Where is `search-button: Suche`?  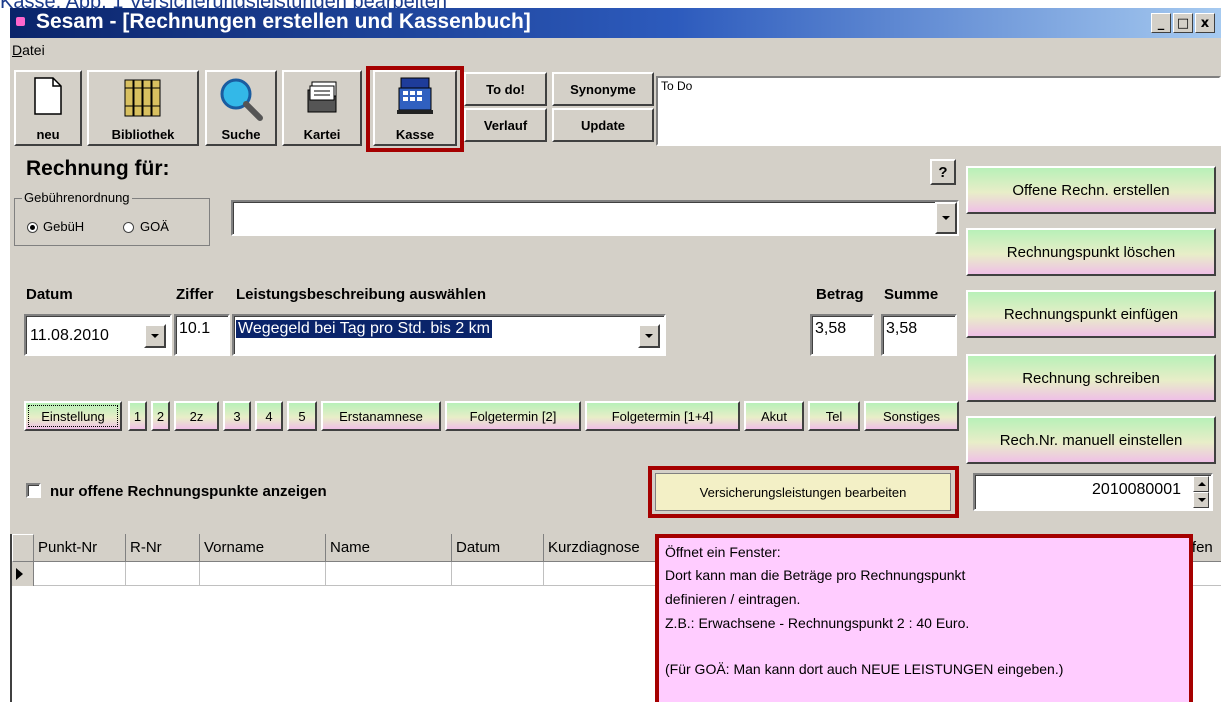
search-button: Suche is located at coordinates (241, 108).